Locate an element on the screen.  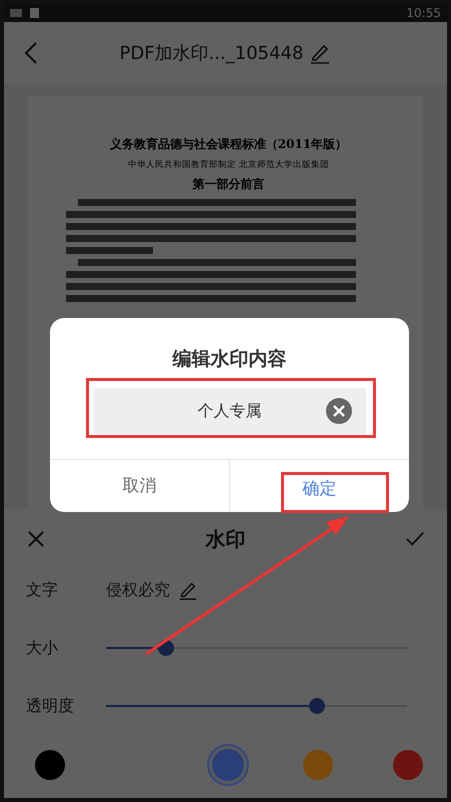
close-icon is located at coordinates (36, 539).